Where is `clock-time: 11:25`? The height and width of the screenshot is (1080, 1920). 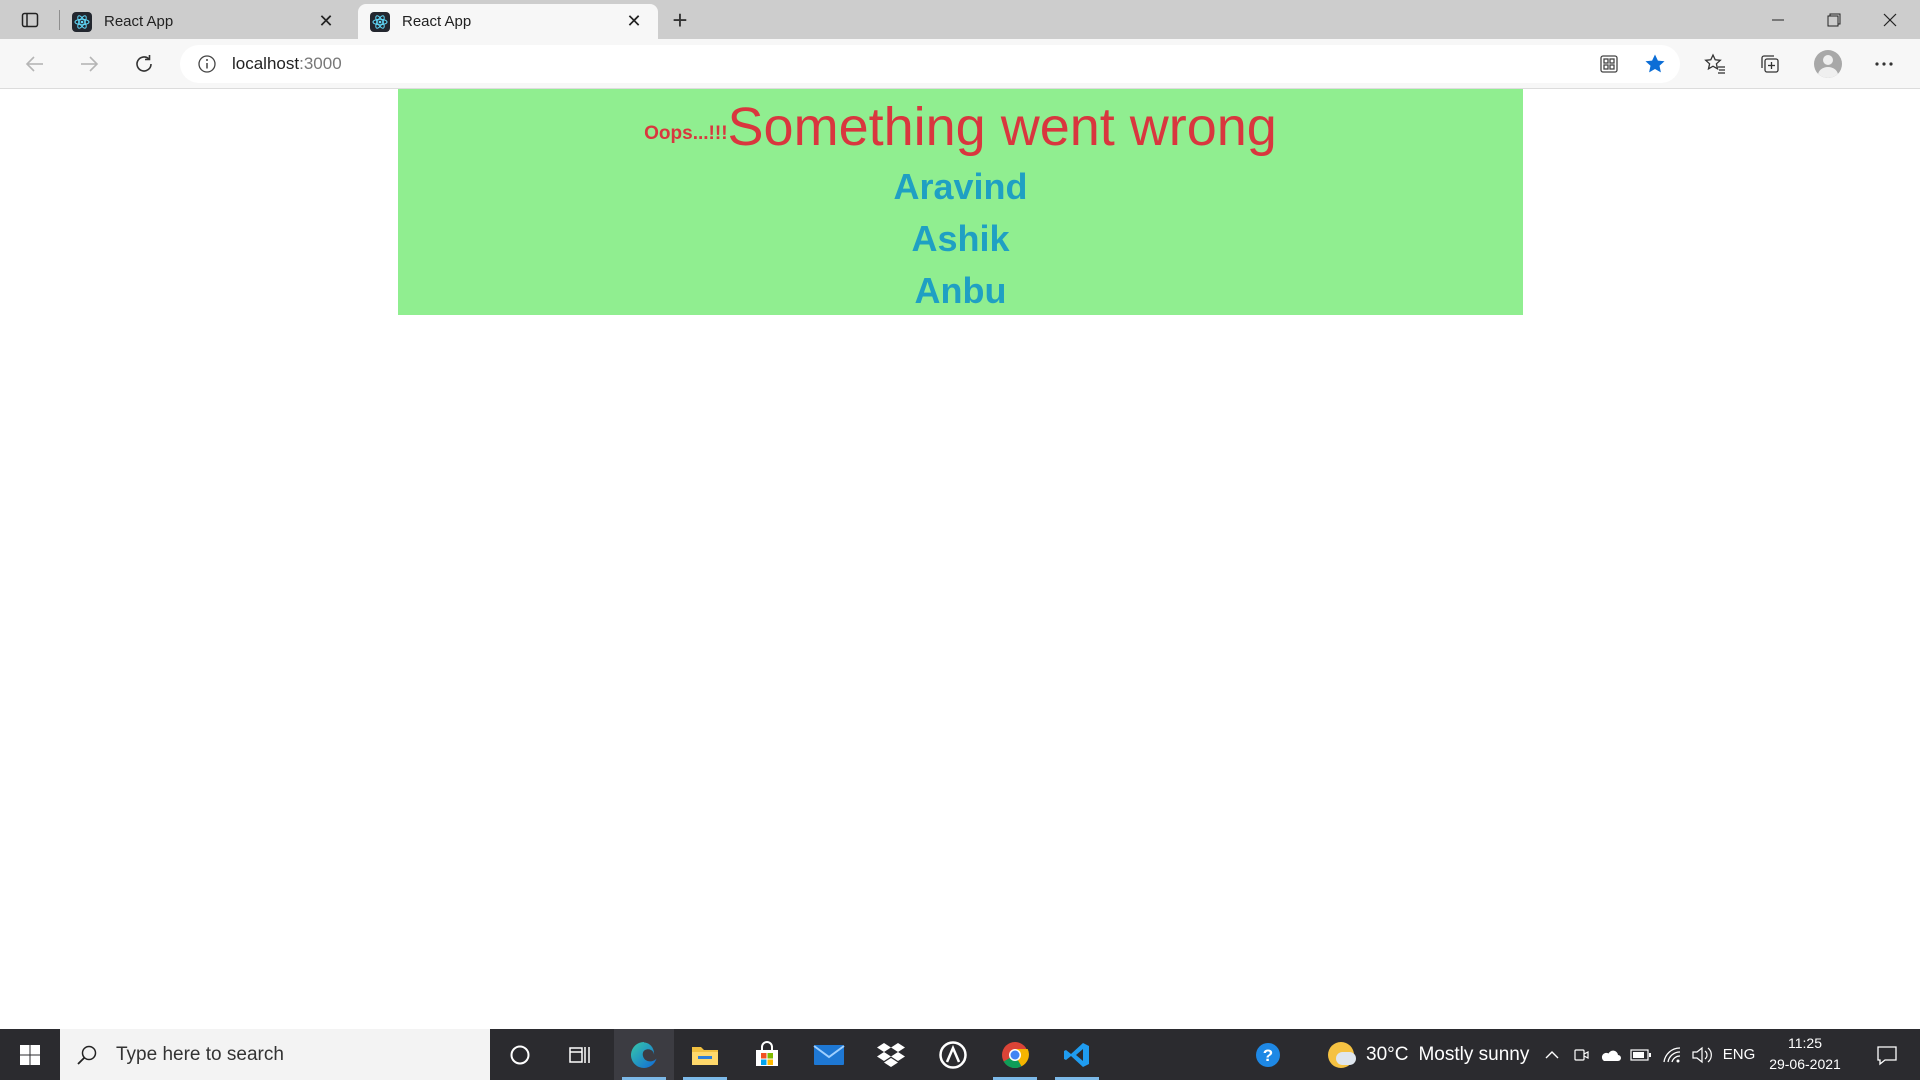
clock-time: 11:25 is located at coordinates (1805, 1043).